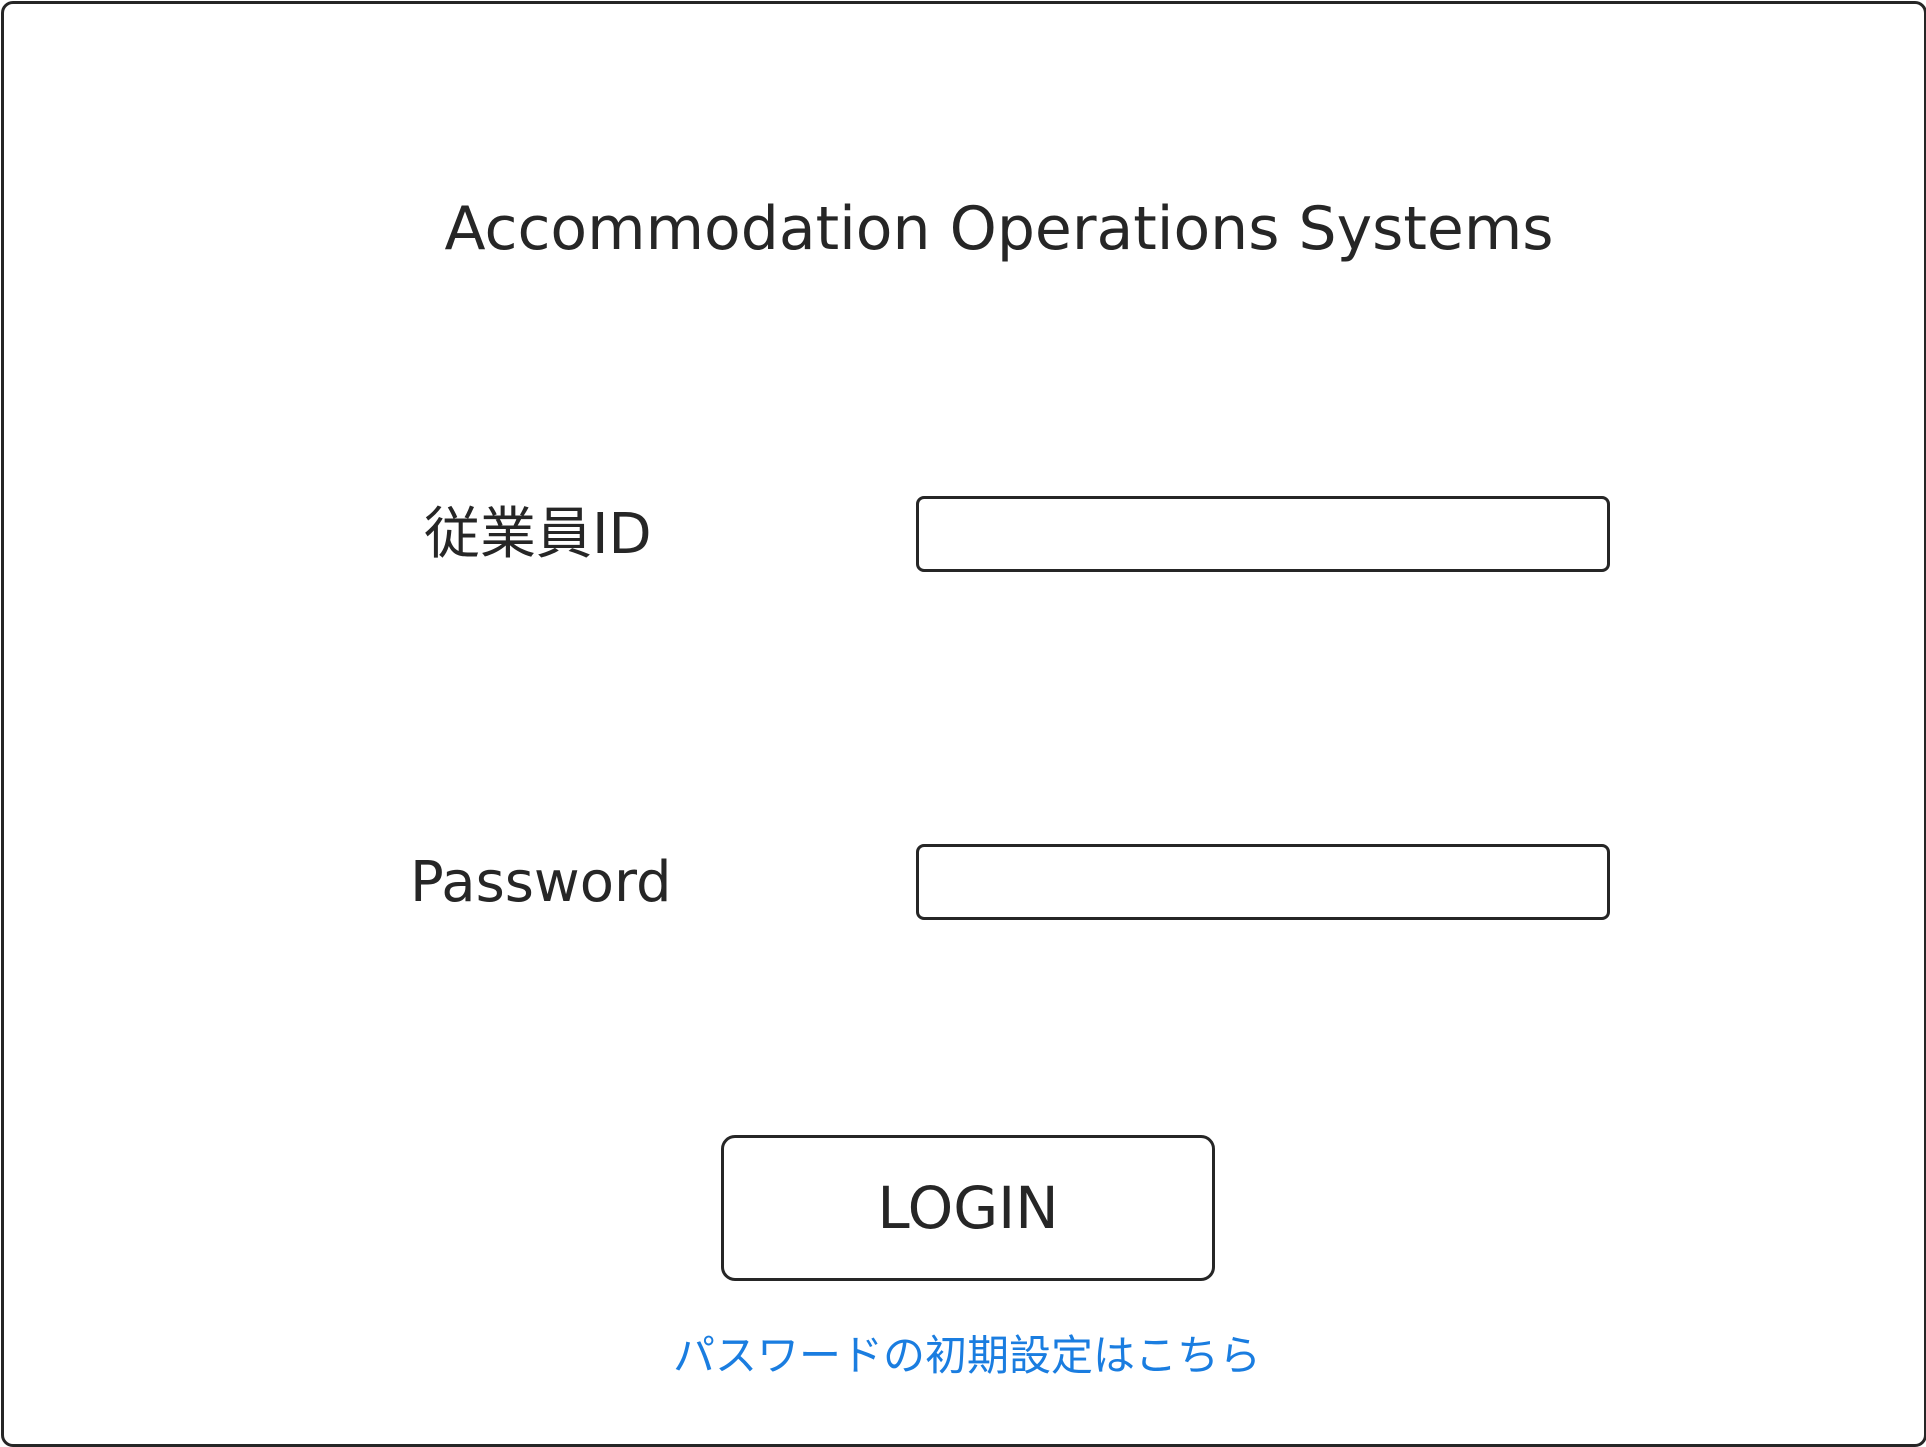 This screenshot has height=1447, width=1926. What do you see at coordinates (541, 882) in the screenshot?
I see `password-label: Password` at bounding box center [541, 882].